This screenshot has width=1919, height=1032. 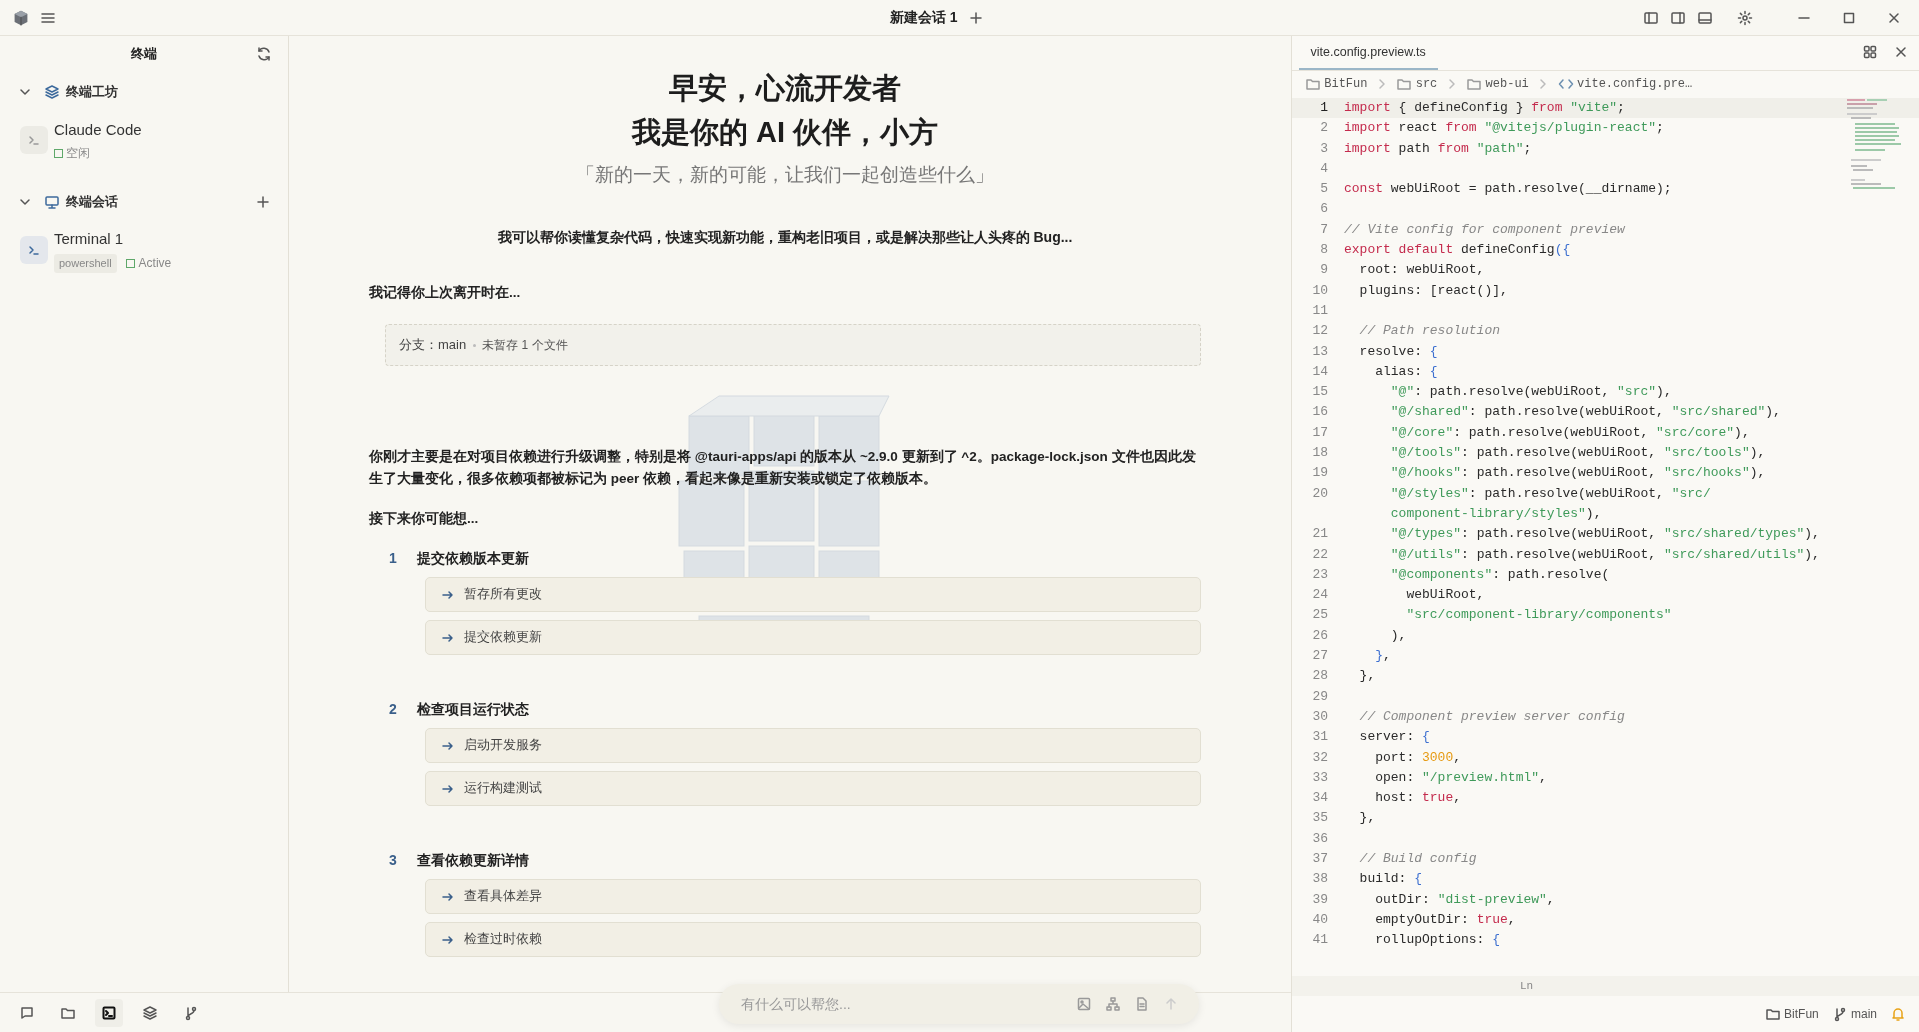 What do you see at coordinates (1320, 595) in the screenshot?
I see `line-number: 24` at bounding box center [1320, 595].